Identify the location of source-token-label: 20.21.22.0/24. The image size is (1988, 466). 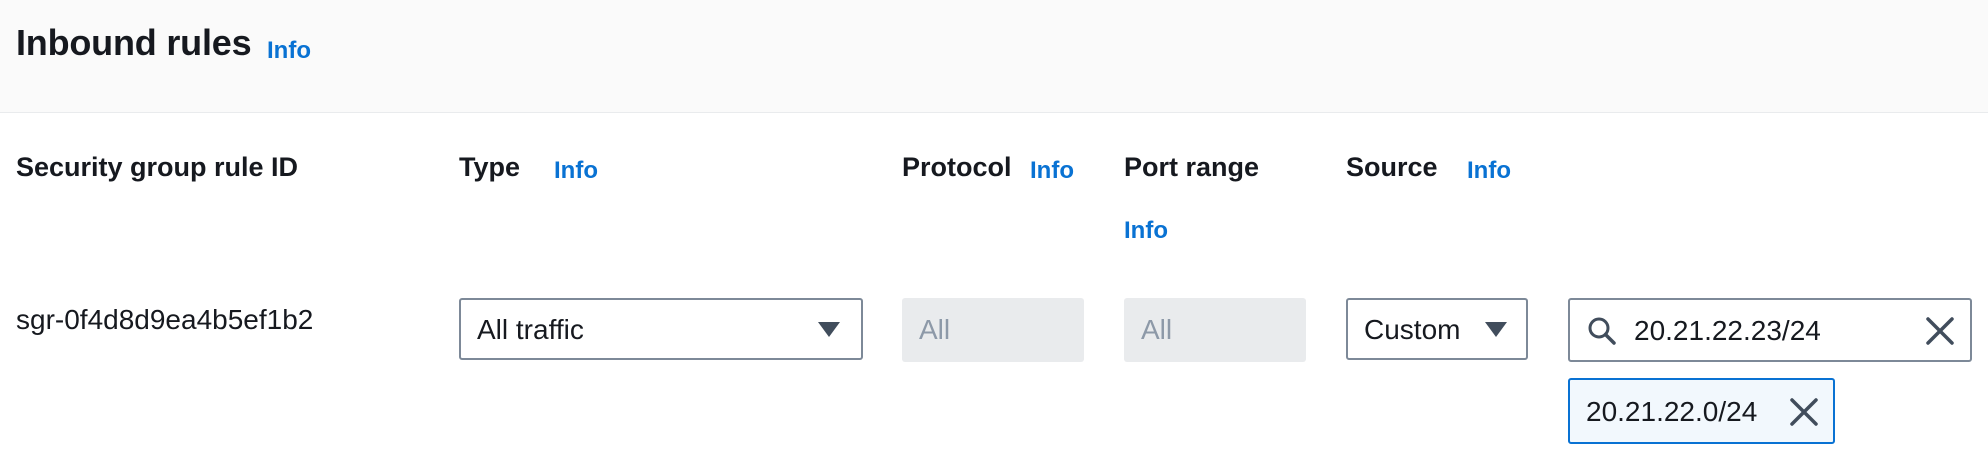
(1672, 411).